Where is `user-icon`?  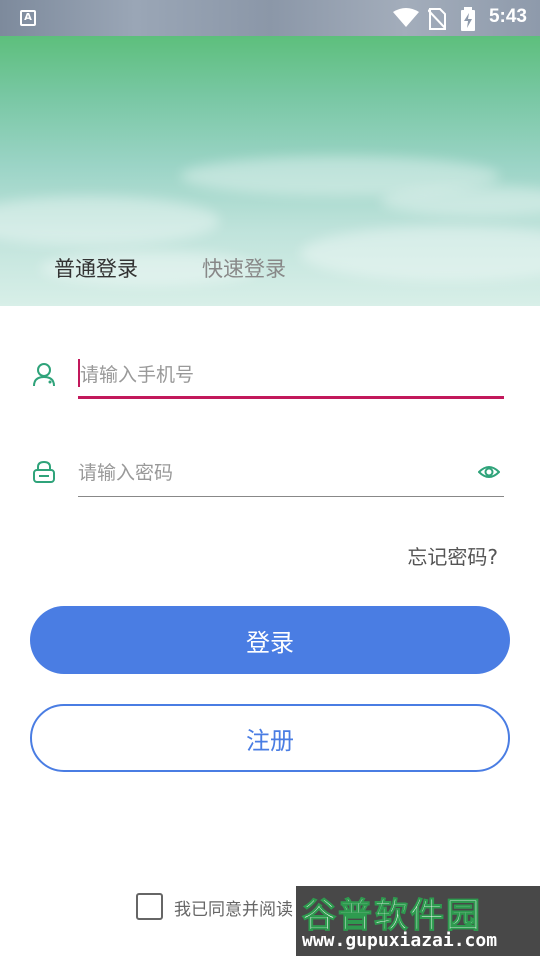 user-icon is located at coordinates (44, 375).